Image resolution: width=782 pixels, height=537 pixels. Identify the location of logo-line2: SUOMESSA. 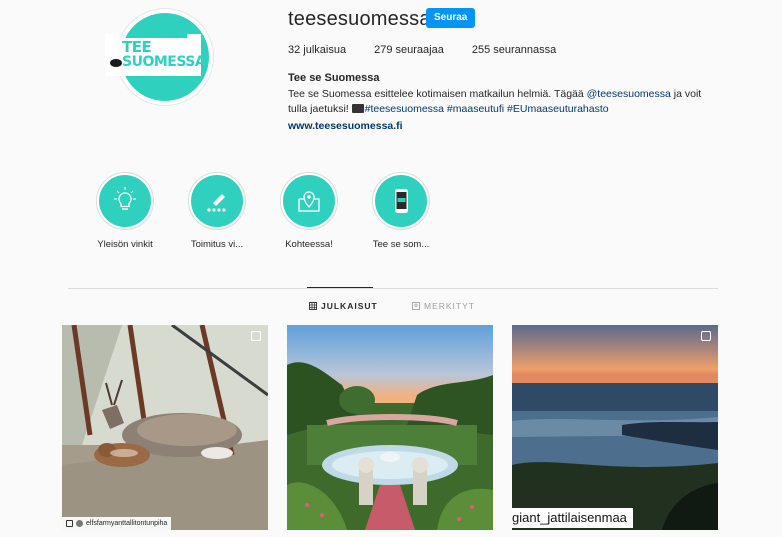
(164, 62).